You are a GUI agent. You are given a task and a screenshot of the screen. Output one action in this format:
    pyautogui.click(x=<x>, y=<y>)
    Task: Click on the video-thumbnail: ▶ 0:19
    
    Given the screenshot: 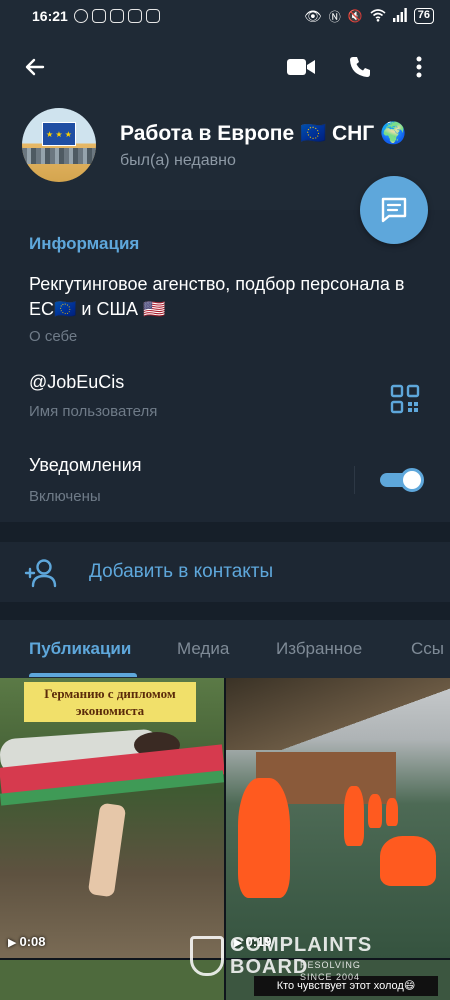 What is the action you would take?
    pyautogui.click(x=338, y=818)
    